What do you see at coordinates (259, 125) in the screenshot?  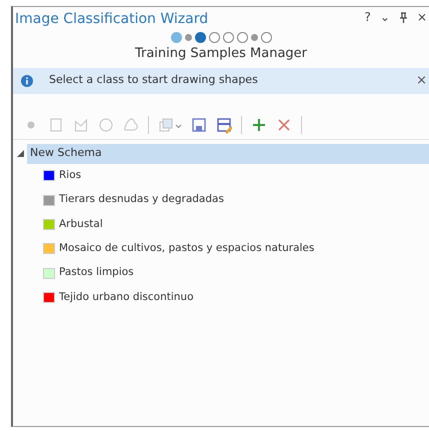 I see `add-icon` at bounding box center [259, 125].